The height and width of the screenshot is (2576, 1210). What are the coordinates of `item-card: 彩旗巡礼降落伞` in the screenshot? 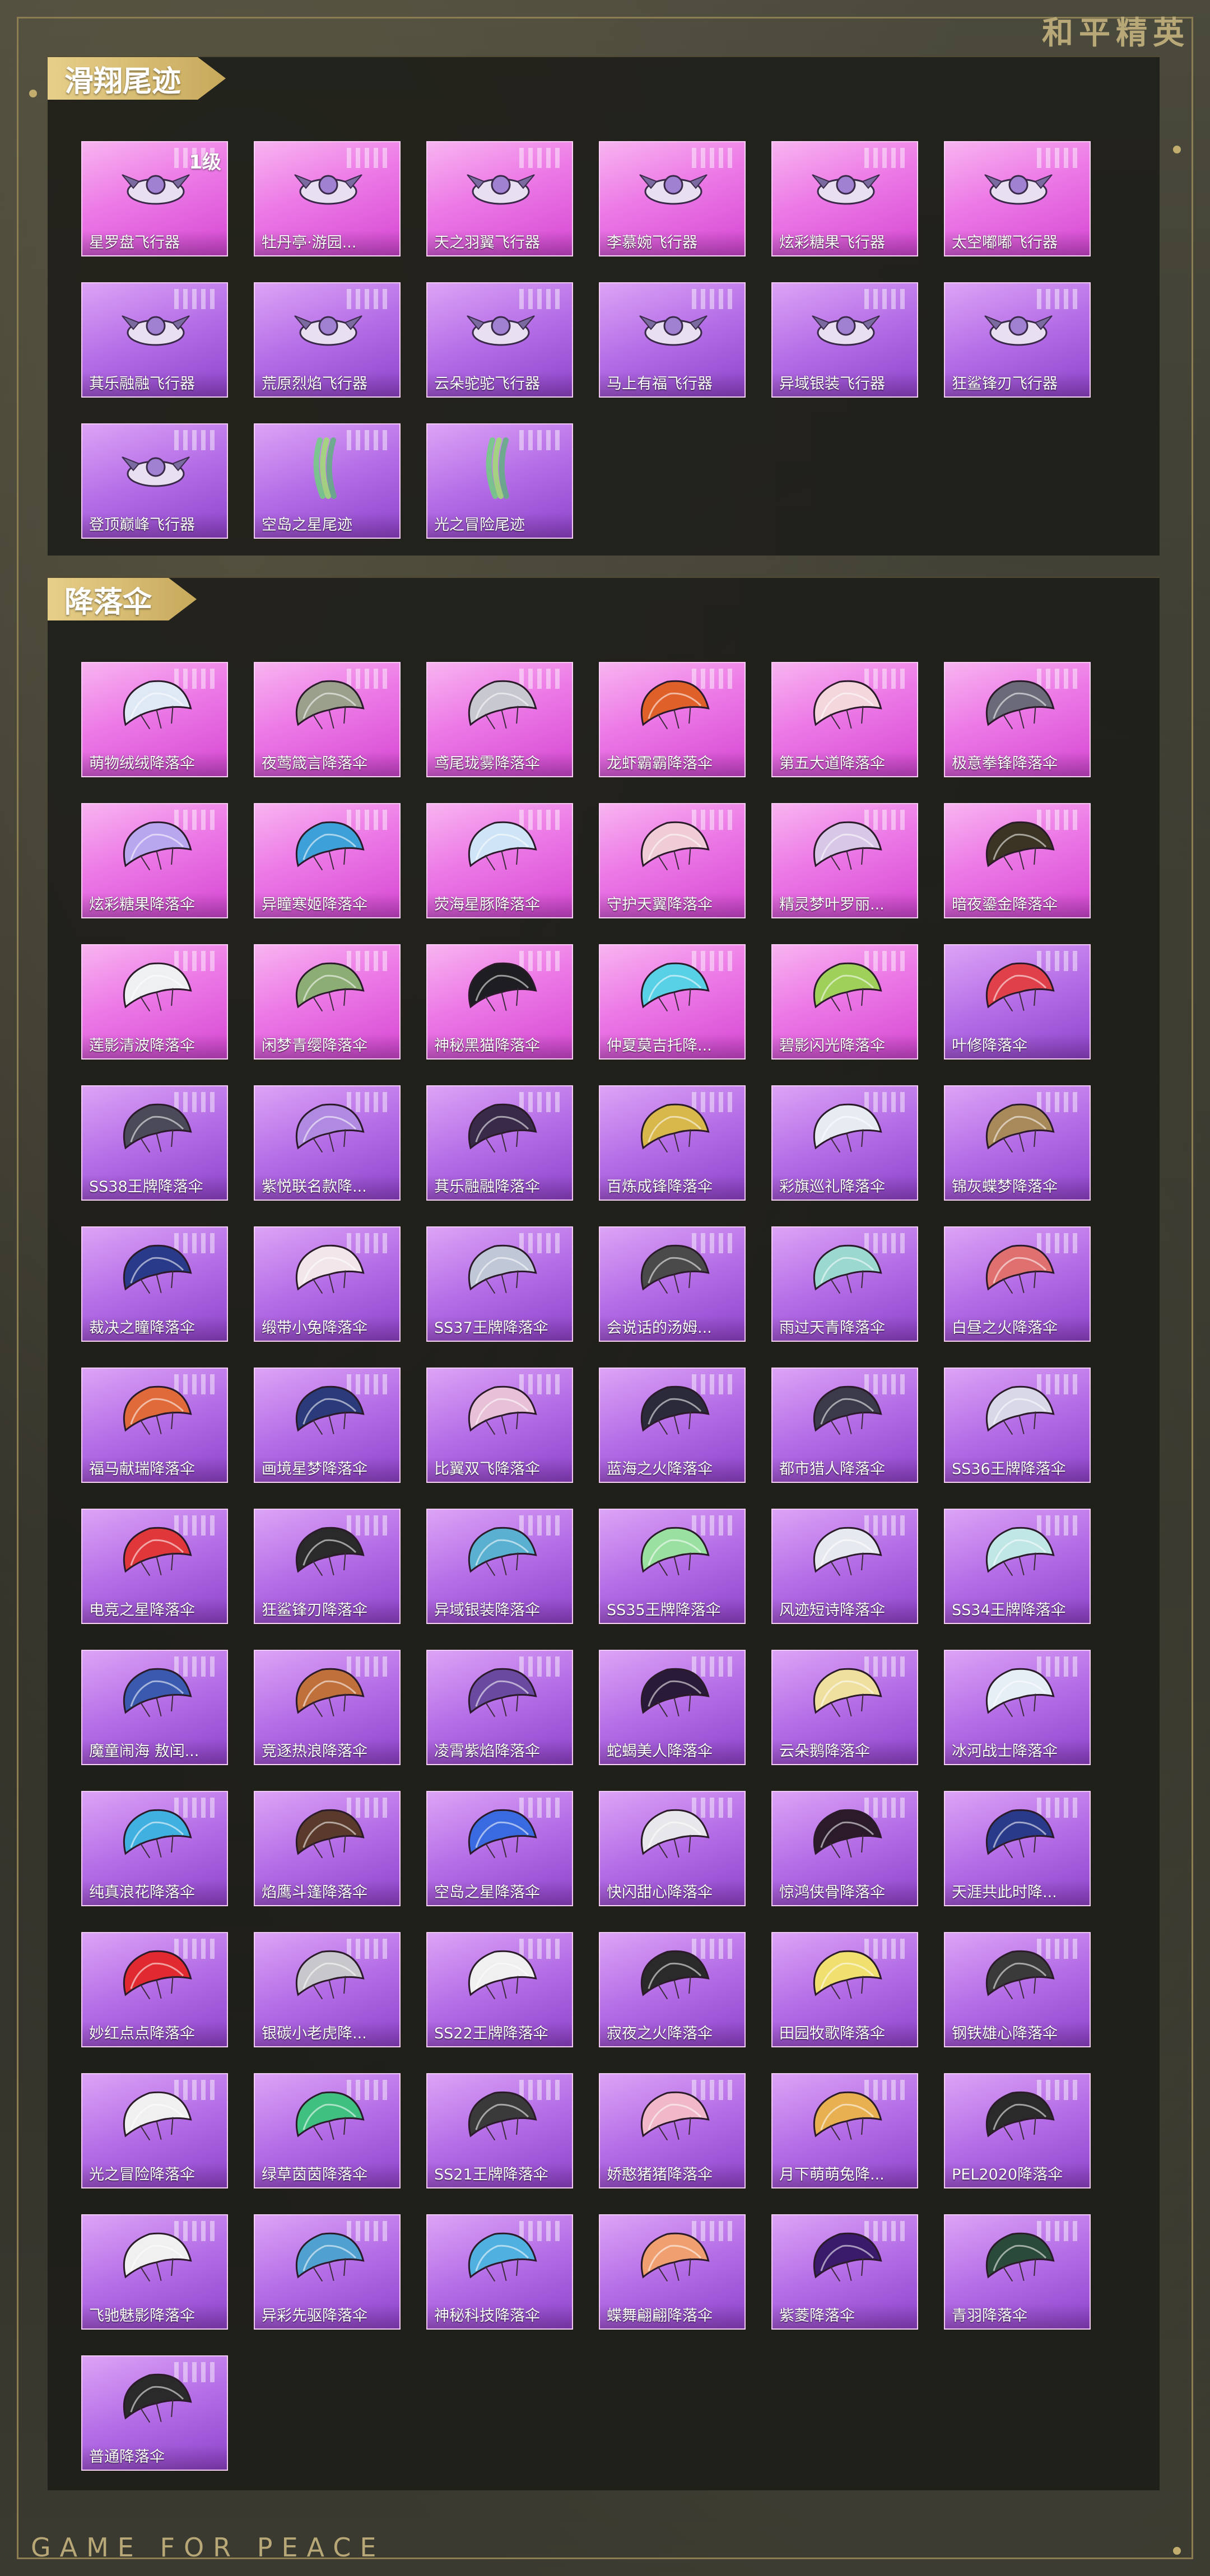 It's located at (845, 1143).